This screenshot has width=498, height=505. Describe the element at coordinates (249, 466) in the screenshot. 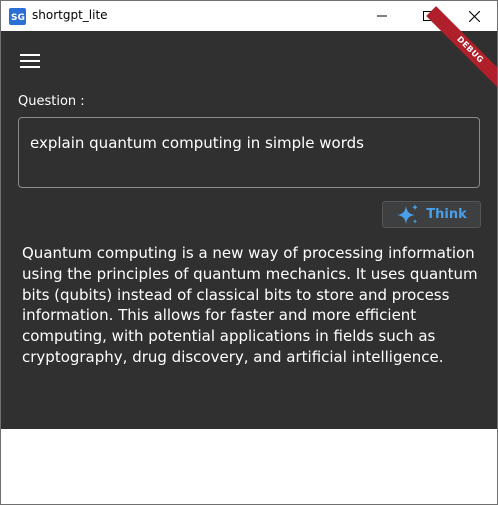

I see `window-background` at that location.